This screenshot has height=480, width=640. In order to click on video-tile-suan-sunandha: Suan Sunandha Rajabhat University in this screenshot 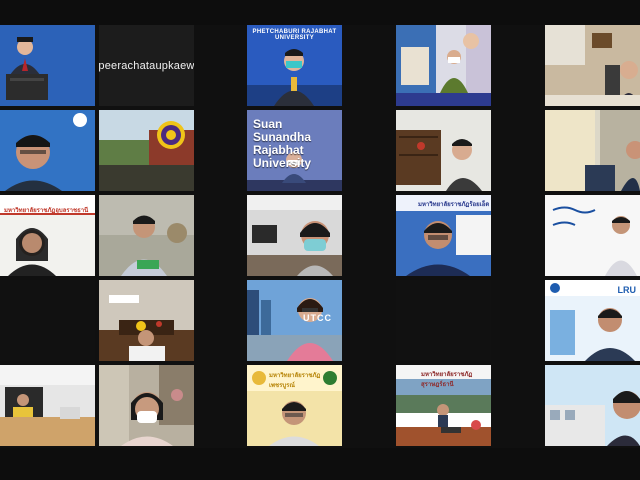, I will do `click(294, 150)`.